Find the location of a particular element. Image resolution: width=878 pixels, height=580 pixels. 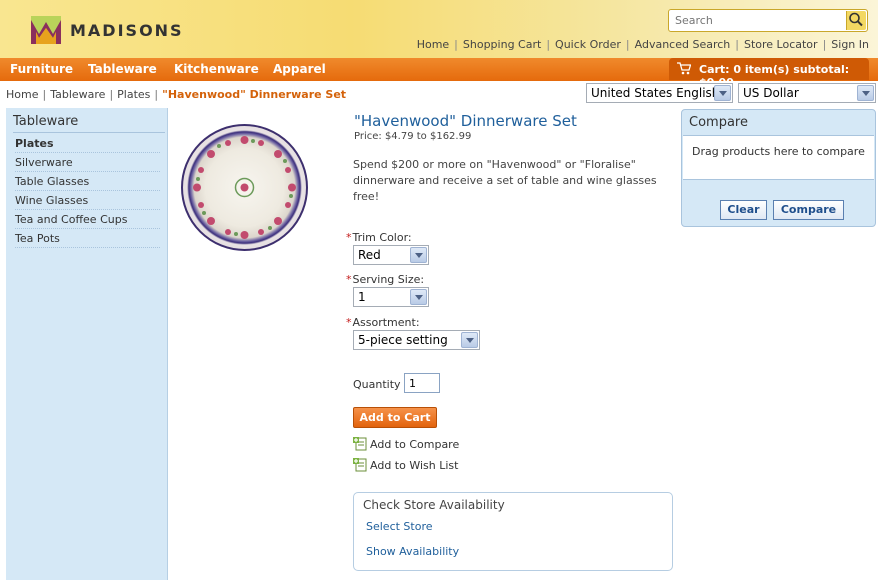

sidebar-item-tea-coffee-cups: Tea and Coffee Cups is located at coordinates (87, 219).